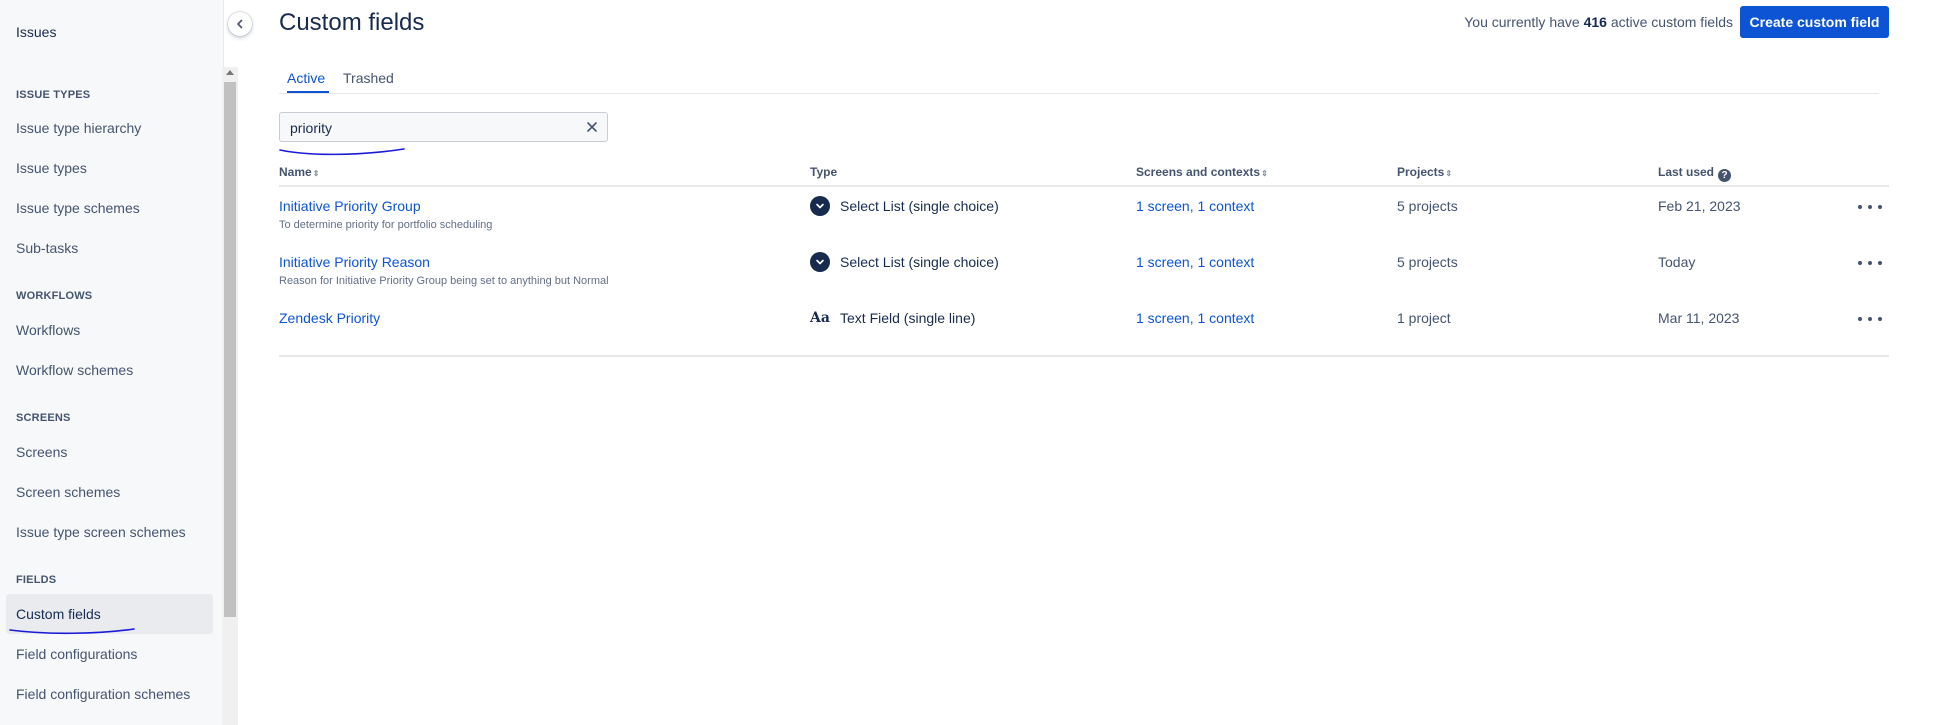 The image size is (1949, 725). Describe the element at coordinates (1671, 22) in the screenshot. I see `info-suffix: active custom fields` at that location.